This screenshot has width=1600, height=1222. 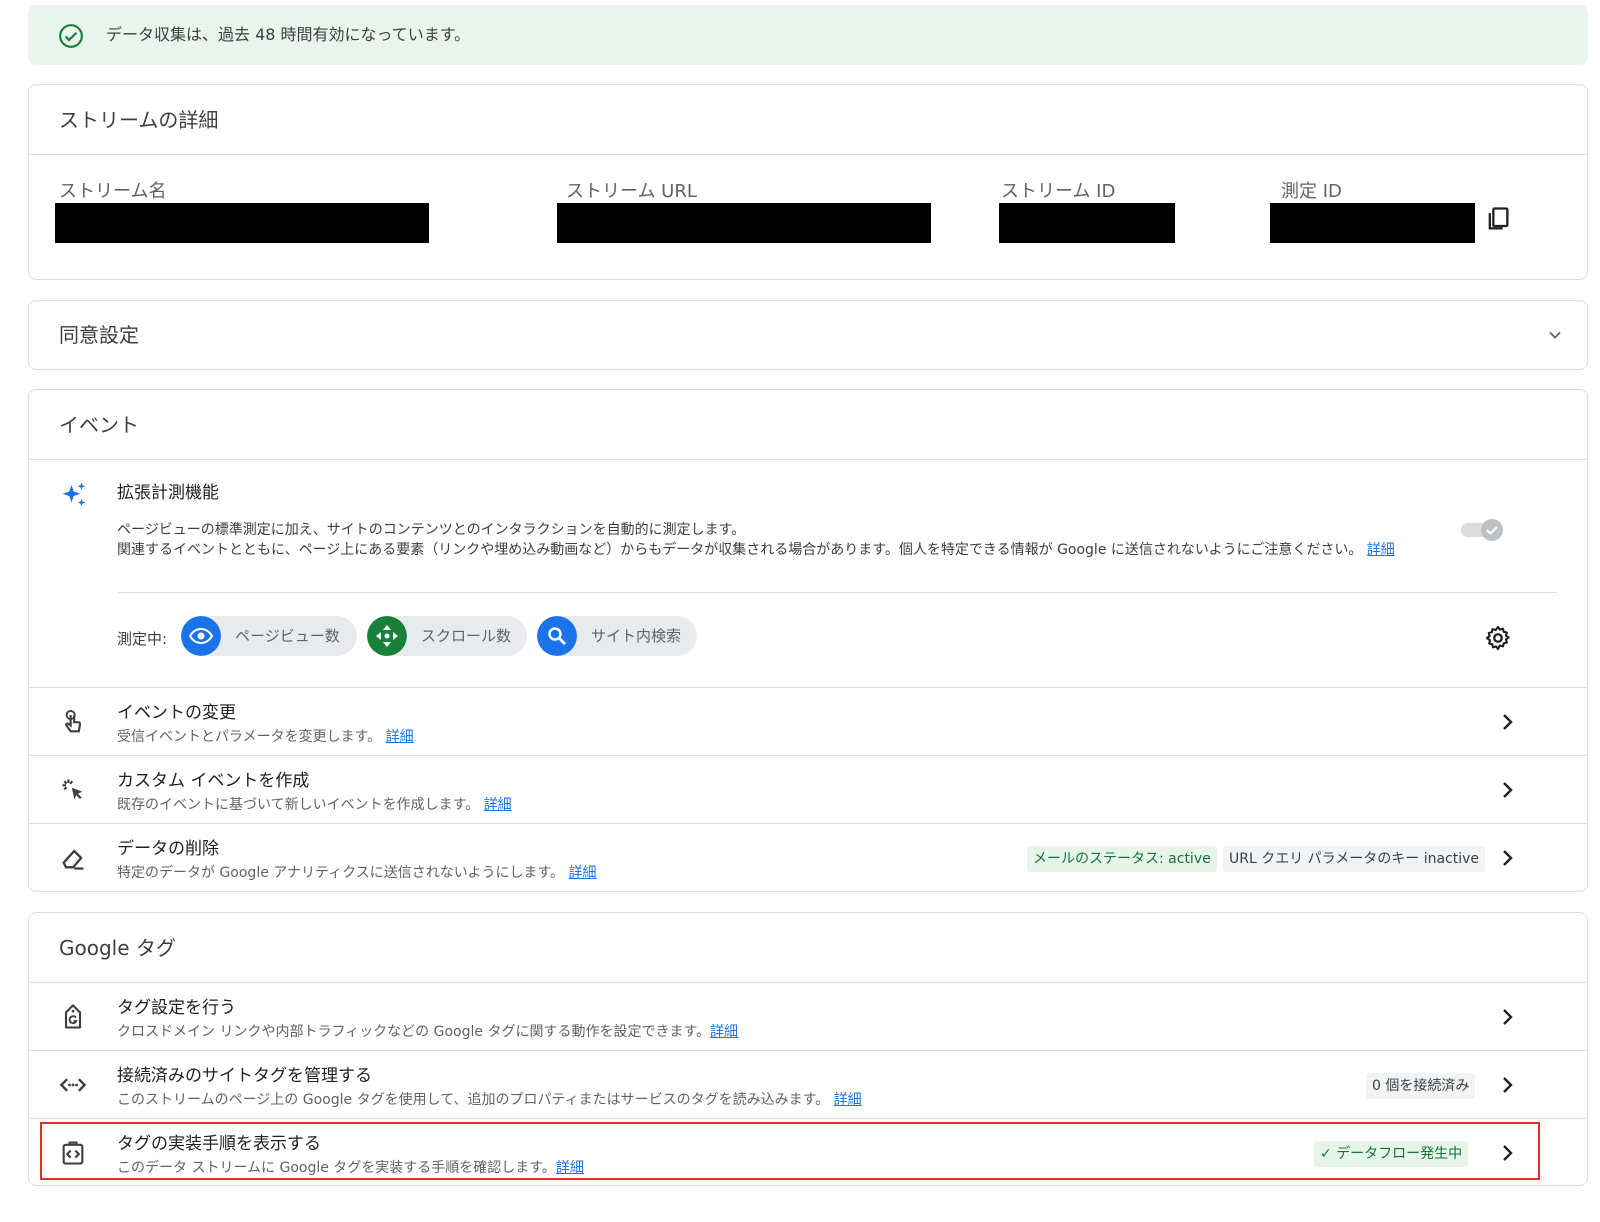 I want to click on measurement-id-label: 測定 ID, so click(x=1311, y=191).